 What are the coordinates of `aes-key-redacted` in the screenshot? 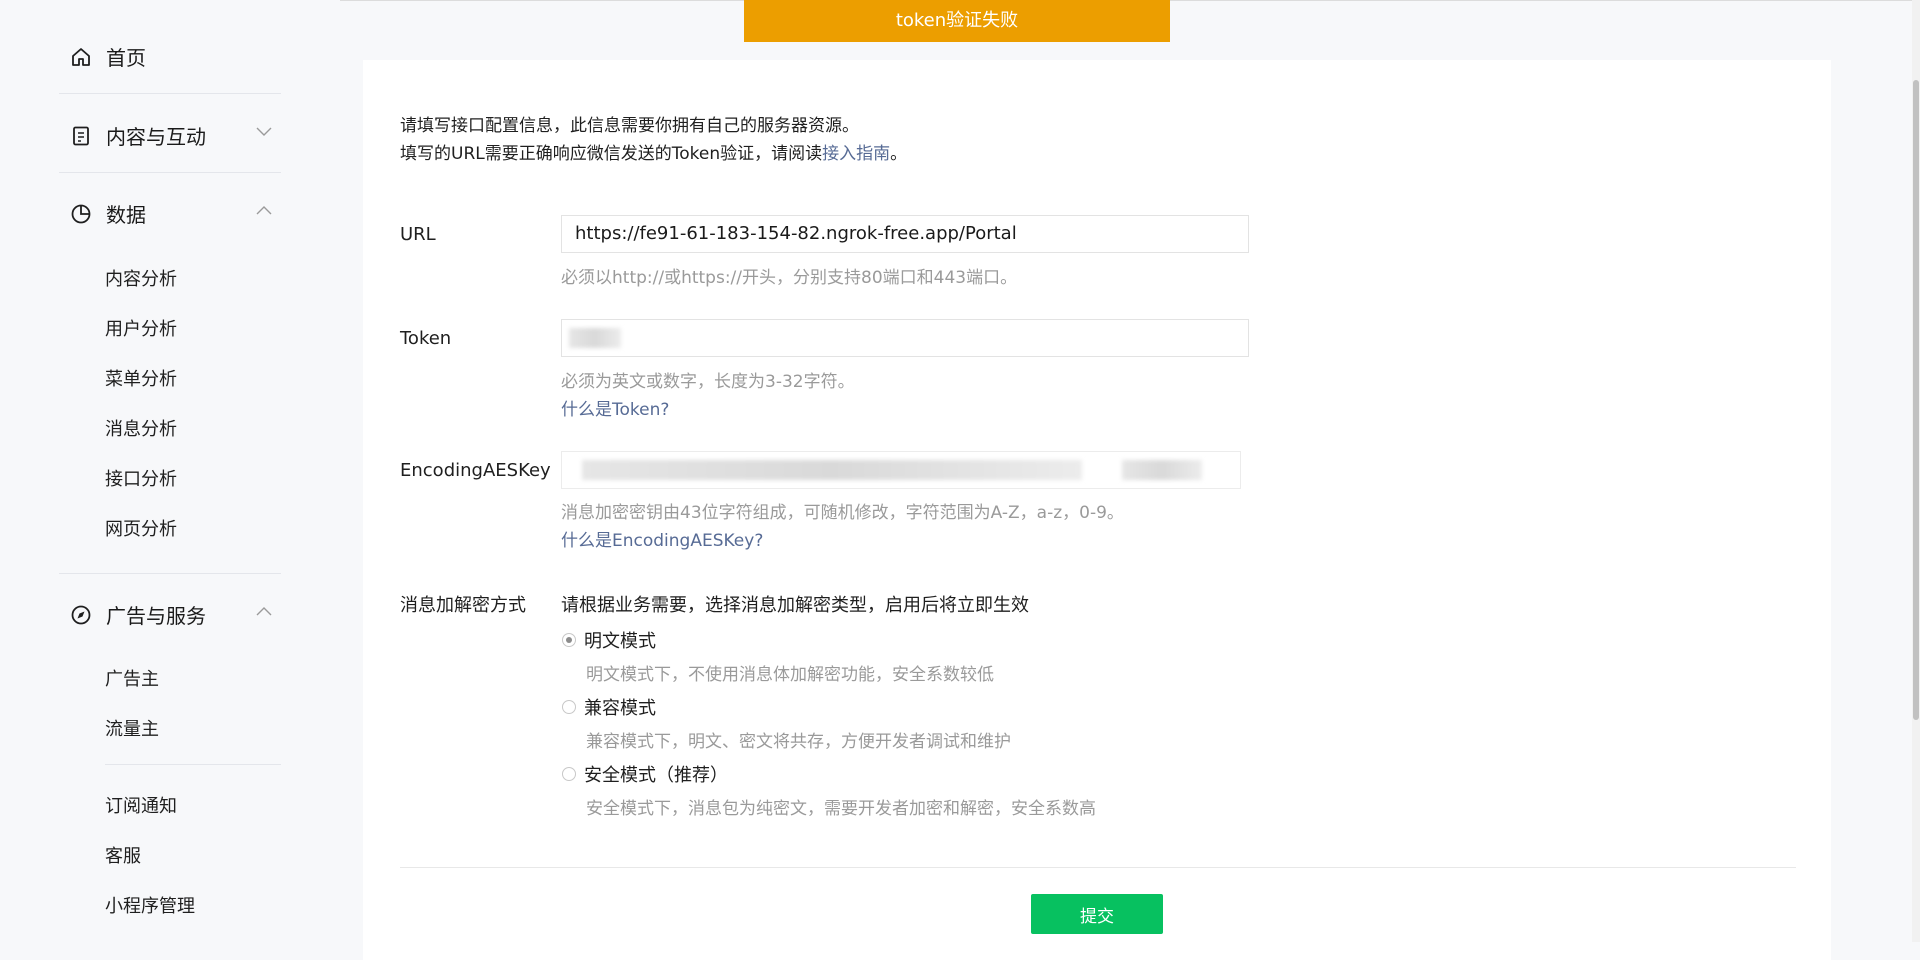 It's located at (832, 470).